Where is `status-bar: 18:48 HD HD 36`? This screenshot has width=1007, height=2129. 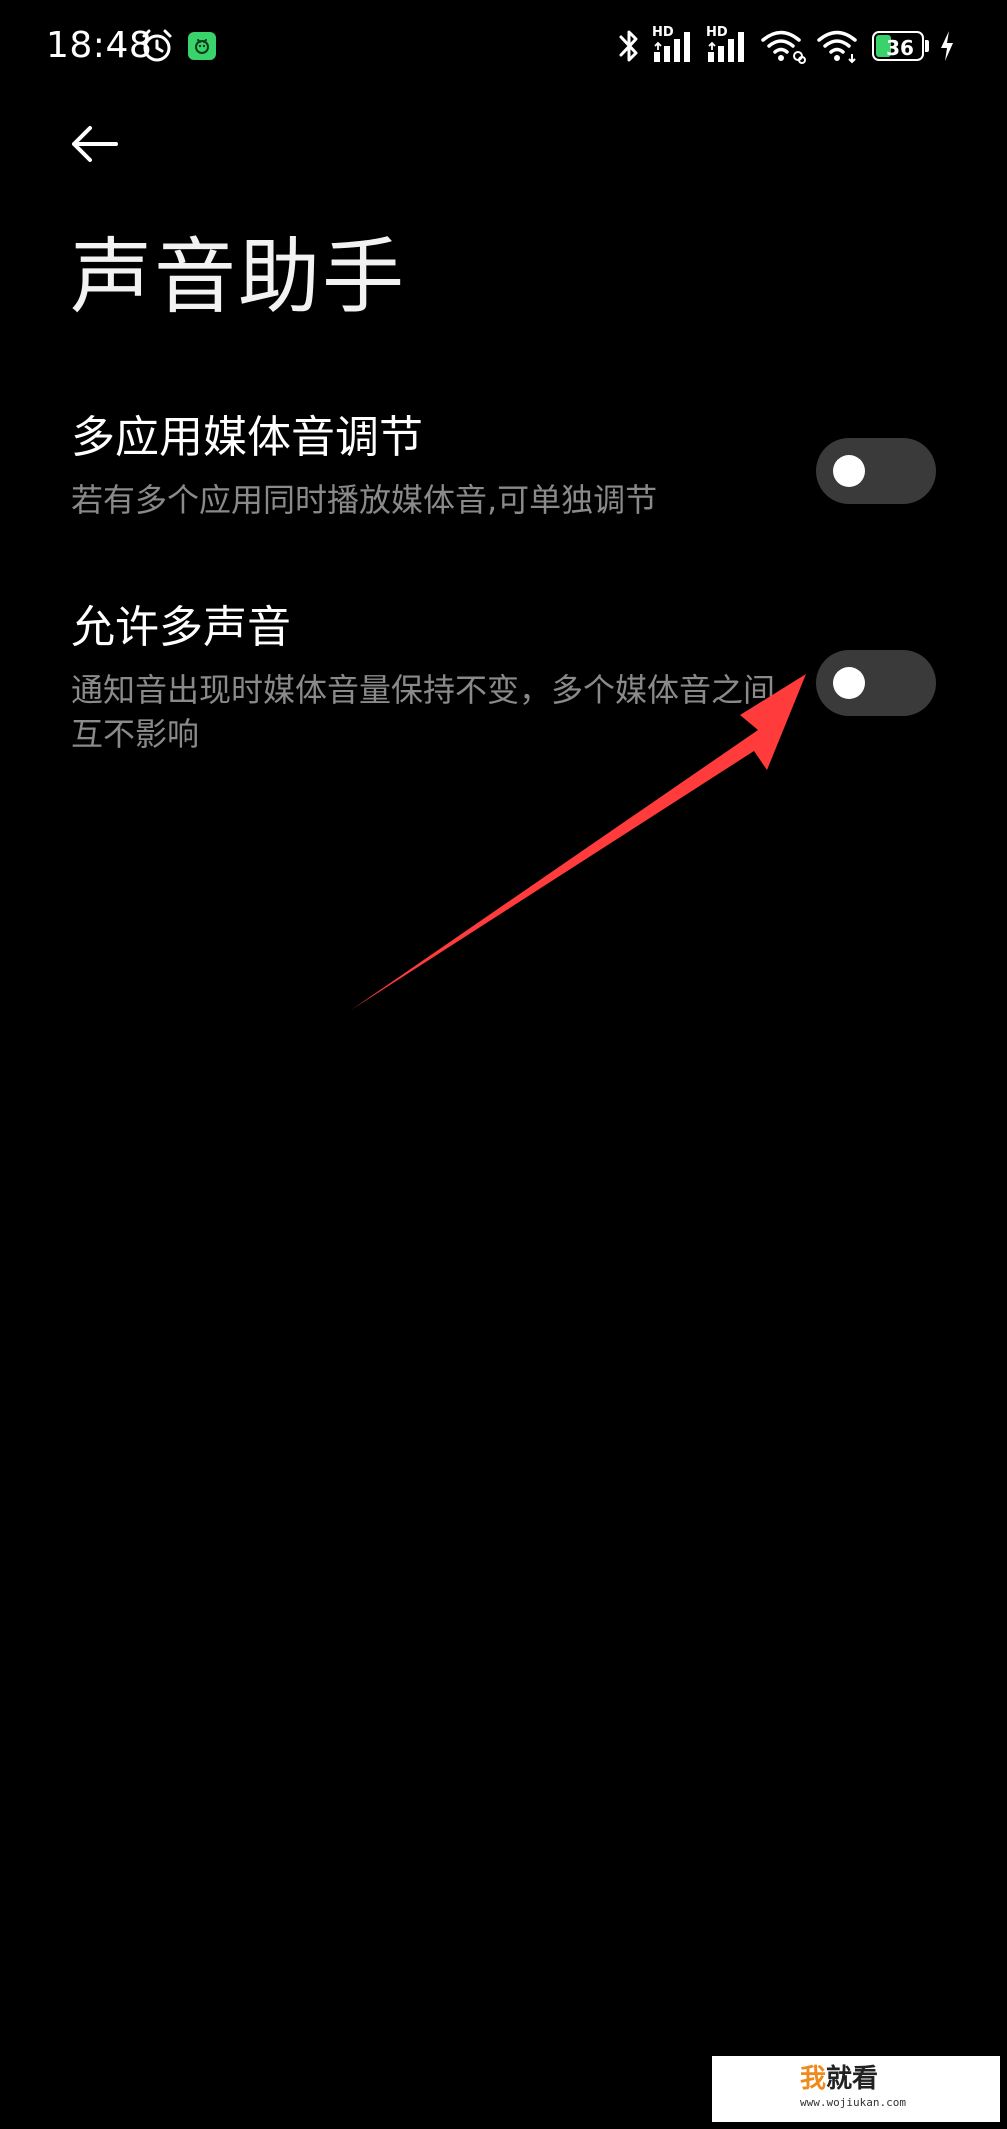 status-bar: 18:48 HD HD 36 is located at coordinates (503, 46).